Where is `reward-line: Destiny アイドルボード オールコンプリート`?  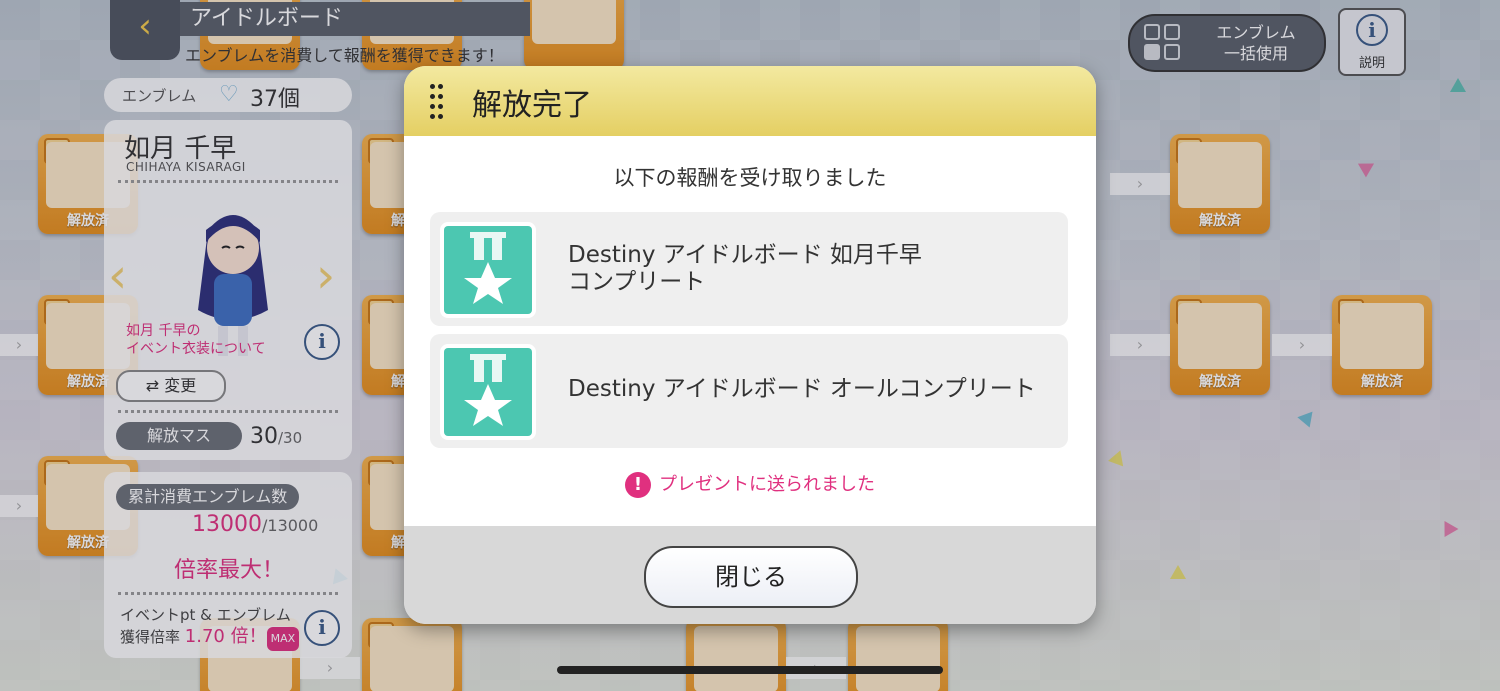 reward-line: Destiny アイドルボード オールコンプリート is located at coordinates (802, 389).